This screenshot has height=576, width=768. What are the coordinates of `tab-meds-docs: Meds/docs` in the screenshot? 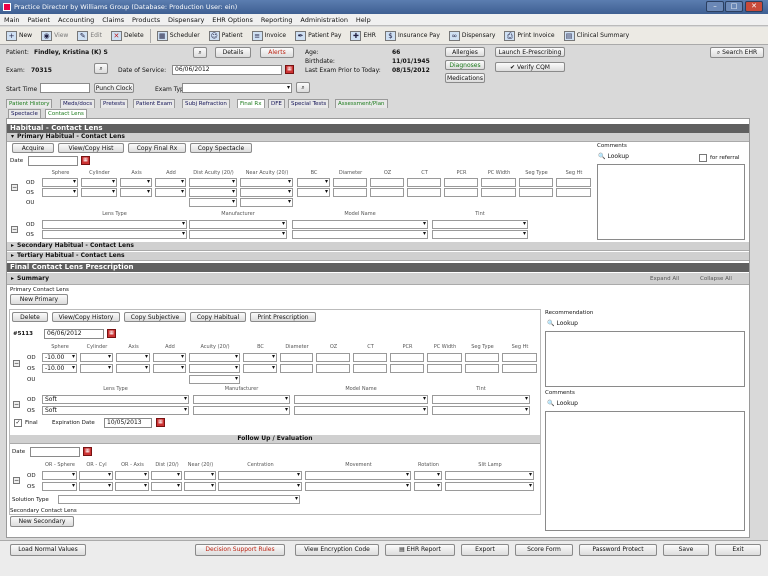 It's located at (78, 103).